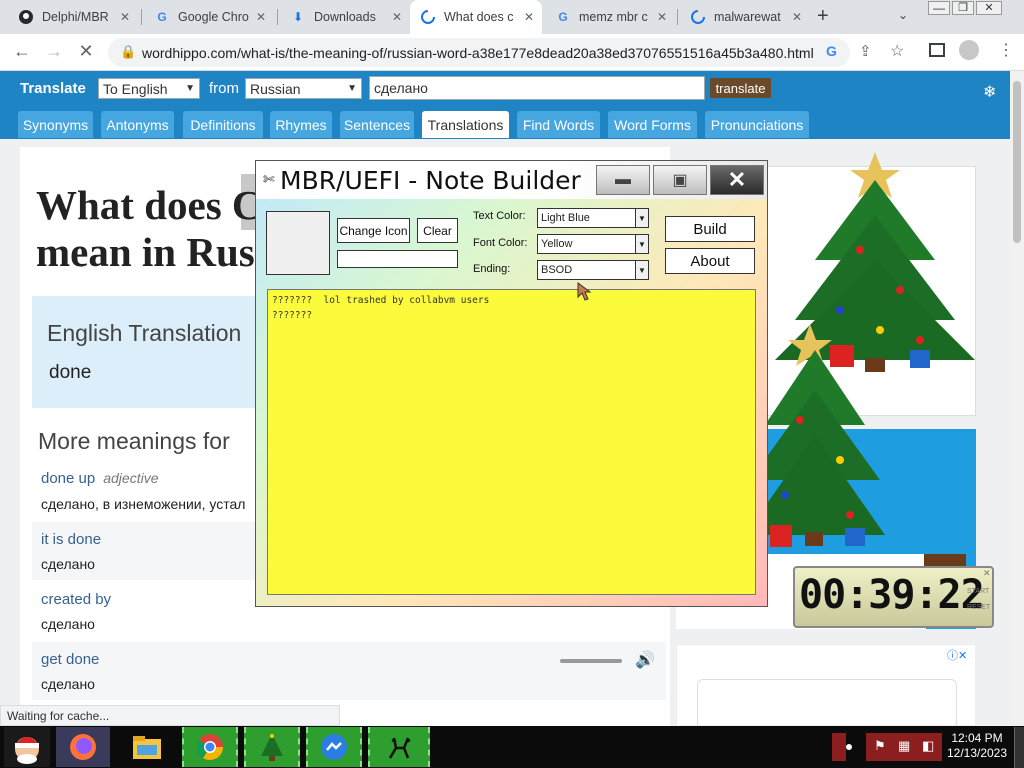  I want to click on mouse-cursor-icon, so click(584, 291).